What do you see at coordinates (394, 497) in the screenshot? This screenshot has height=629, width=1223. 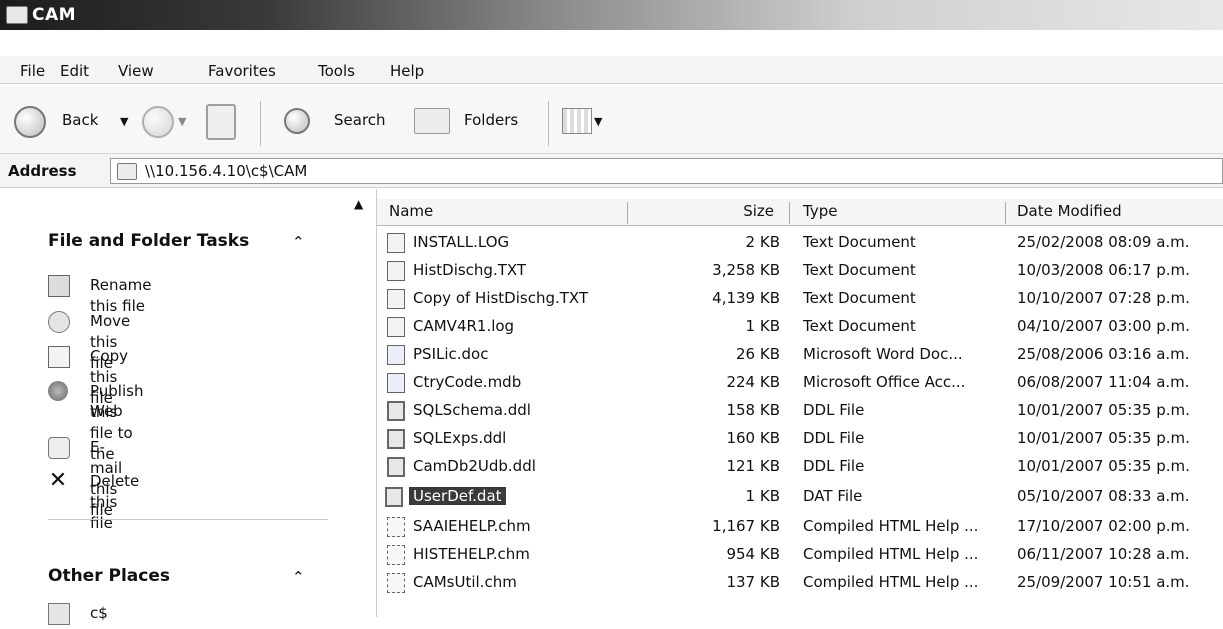 I see `dat-file-icon` at bounding box center [394, 497].